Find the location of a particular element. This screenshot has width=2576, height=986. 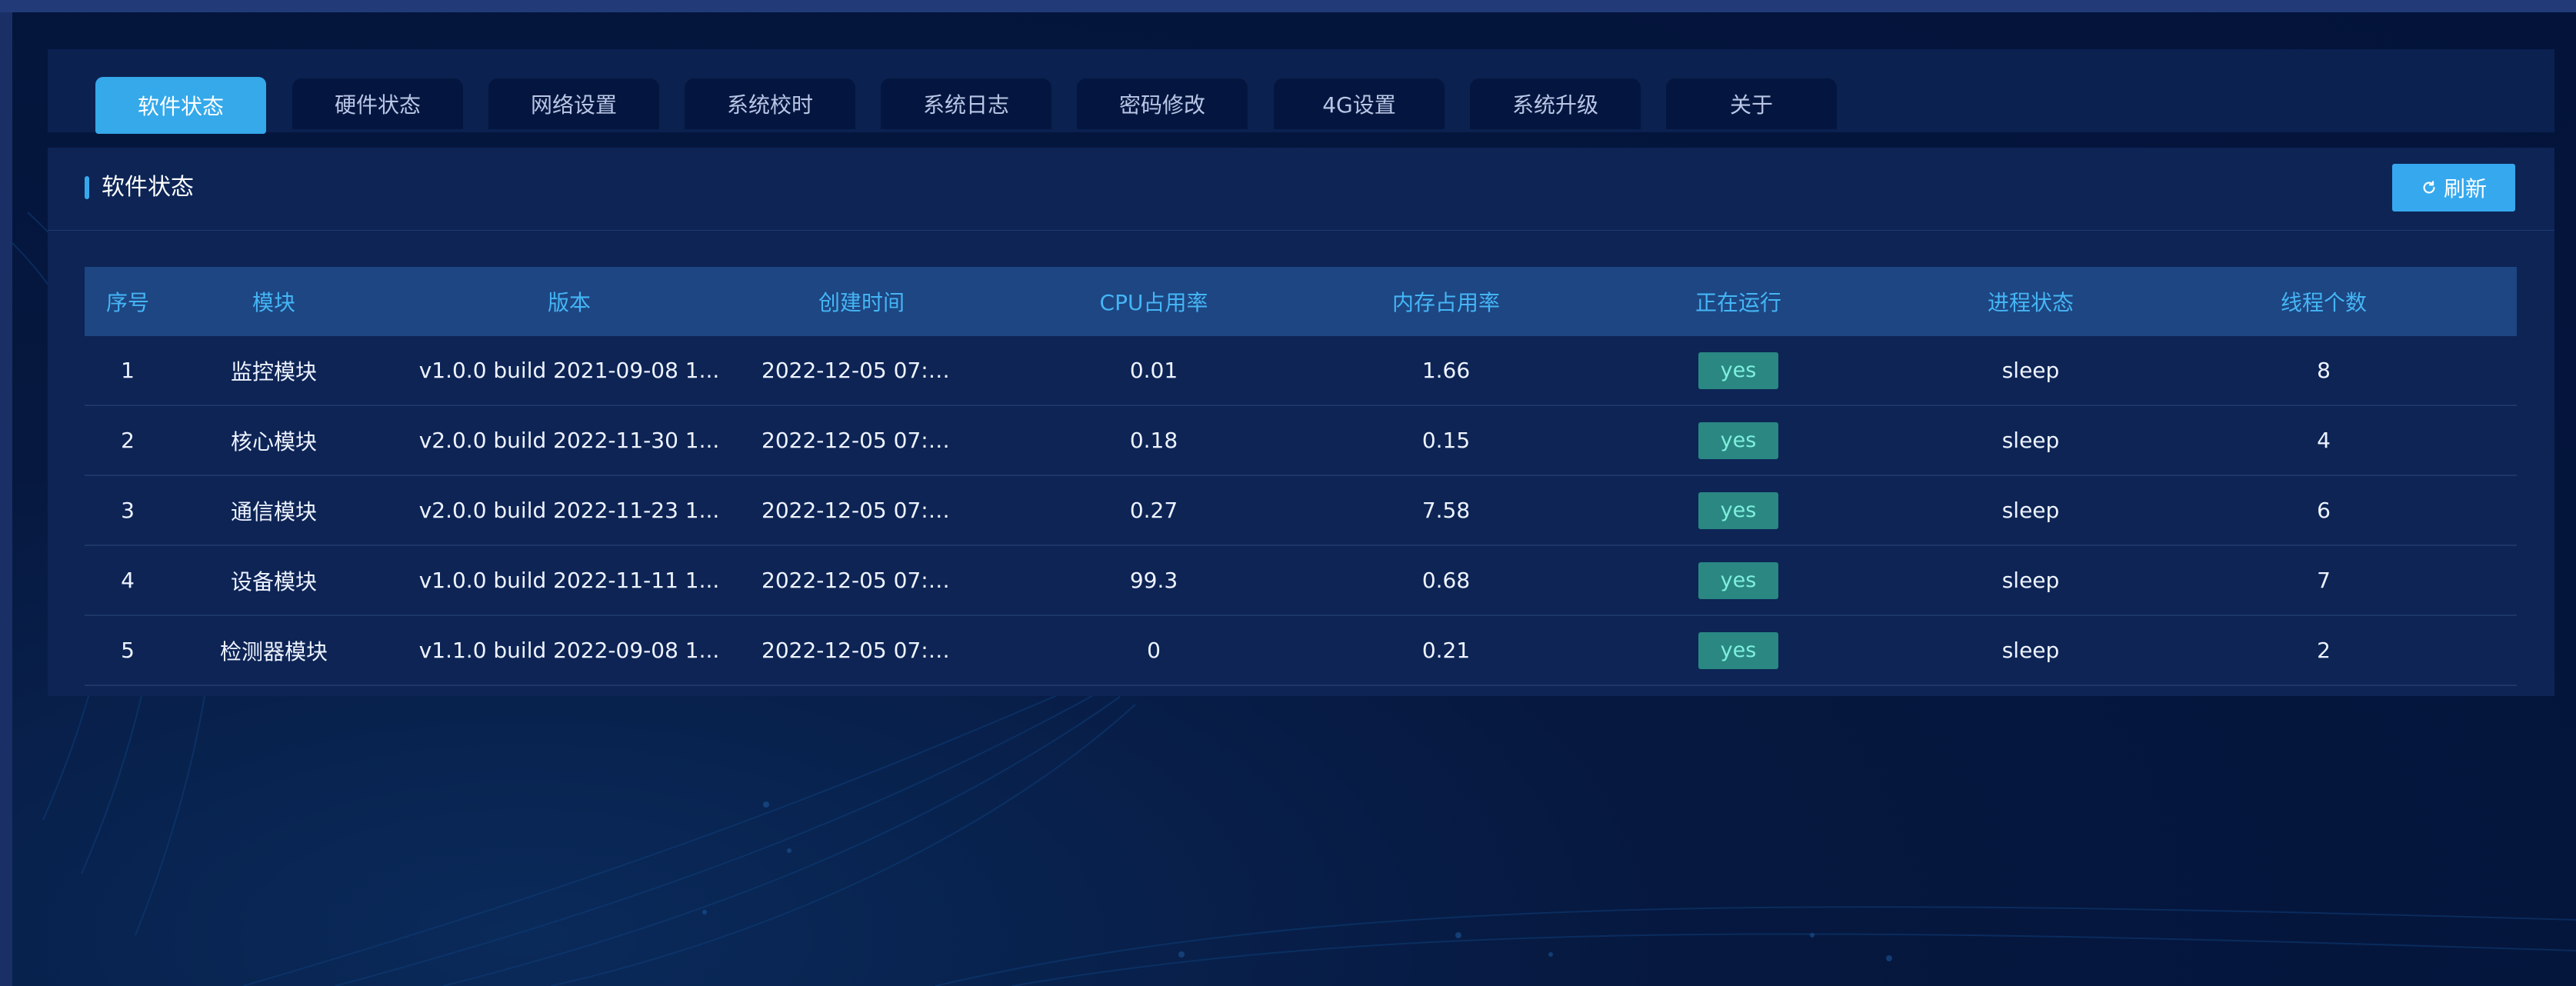

cell-memory-usage: 1.66 is located at coordinates (1446, 370).